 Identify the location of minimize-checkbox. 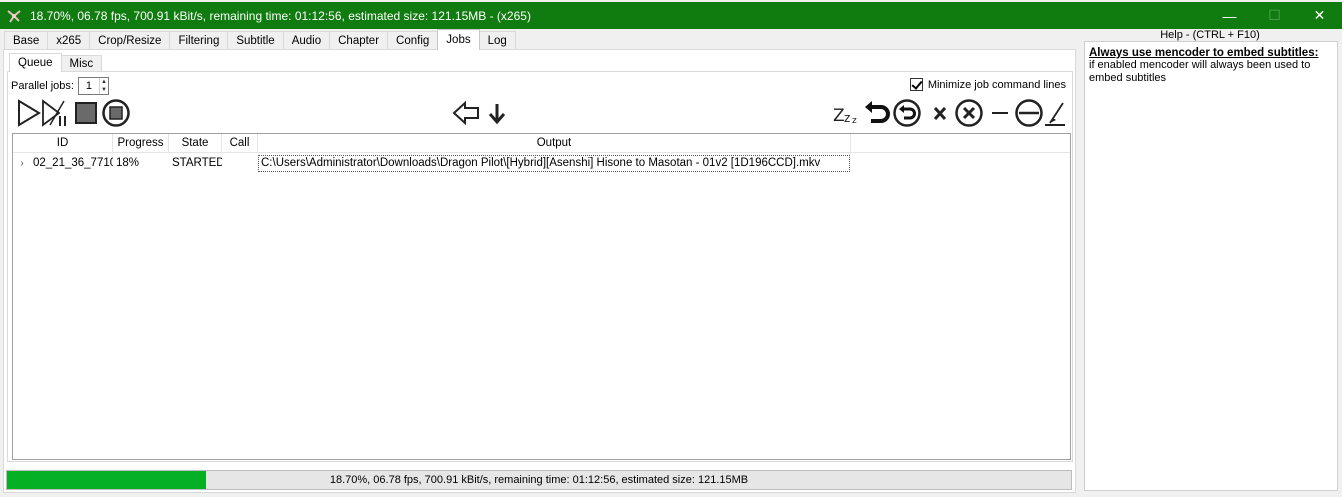
(916, 84).